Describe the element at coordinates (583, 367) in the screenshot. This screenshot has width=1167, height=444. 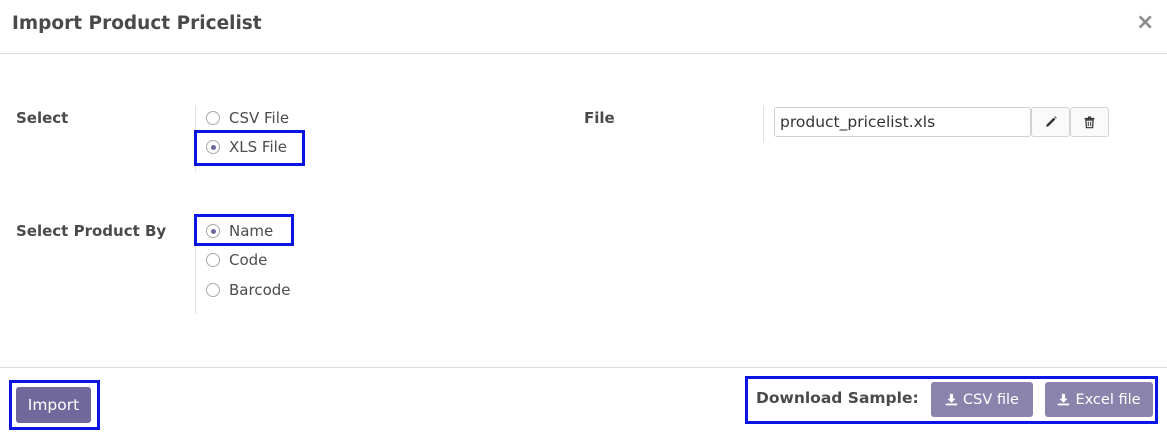
I see `footer-divider` at that location.